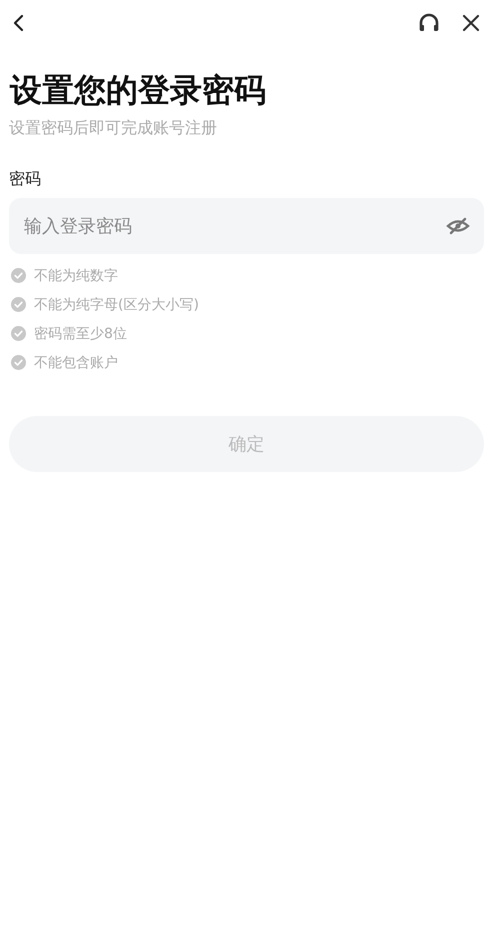 This screenshot has width=500, height=940. Describe the element at coordinates (18, 23) in the screenshot. I see `back-icon` at that location.